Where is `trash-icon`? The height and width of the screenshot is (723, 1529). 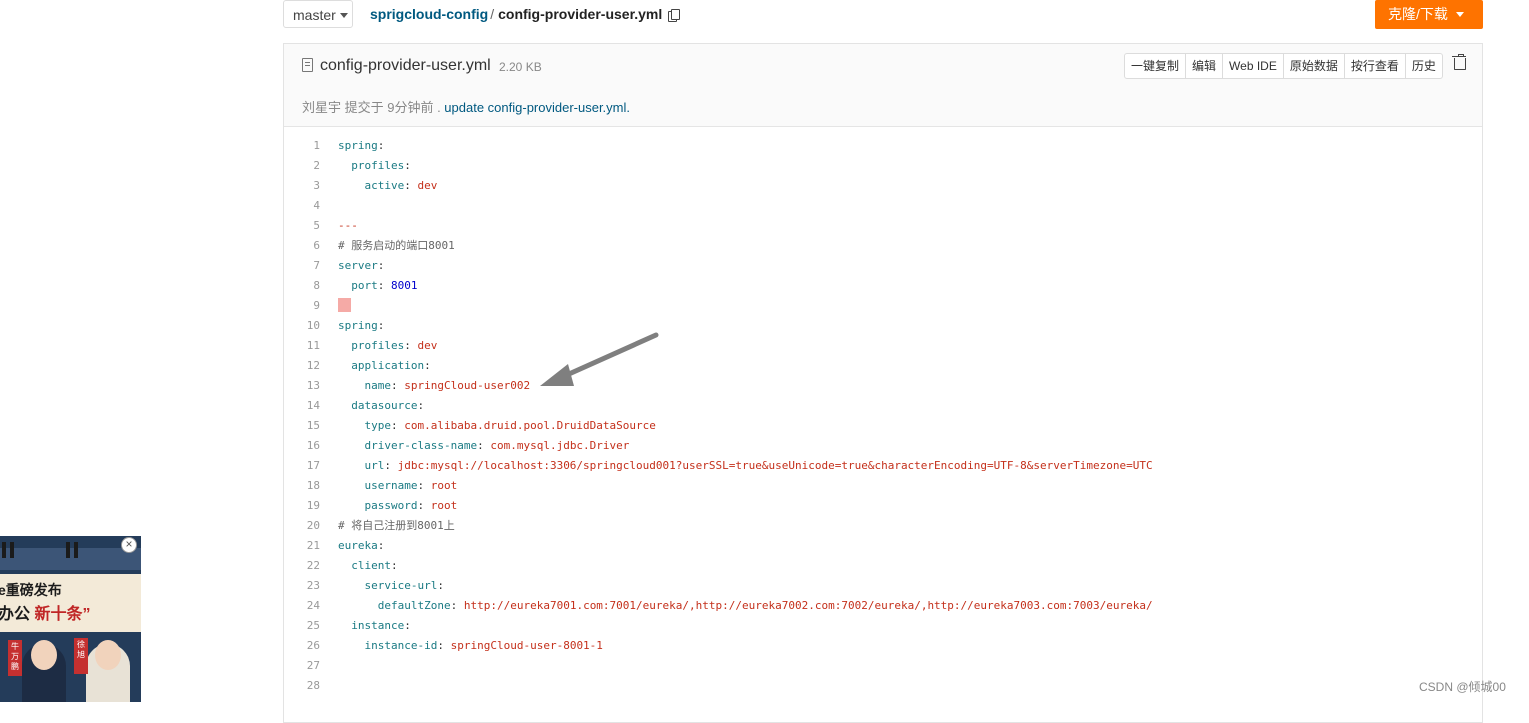
trash-icon is located at coordinates (1459, 62).